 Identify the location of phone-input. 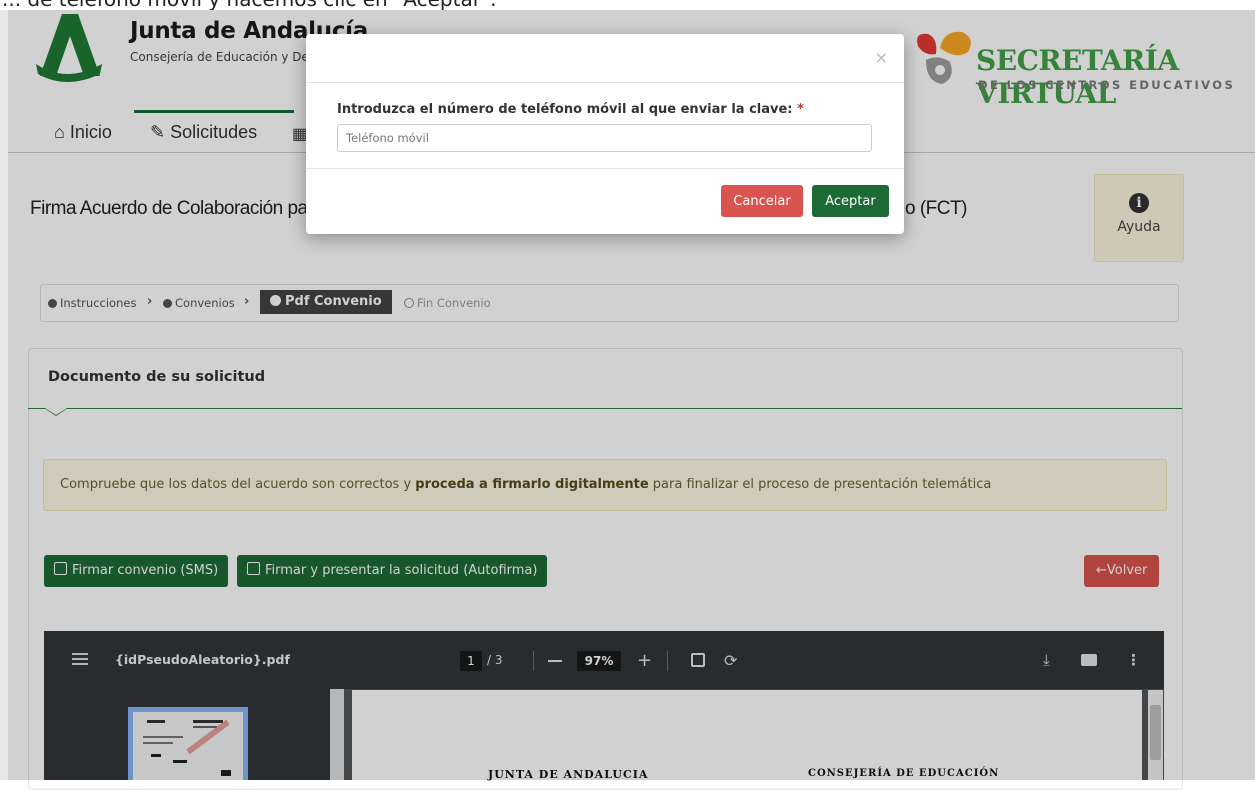
(604, 138).